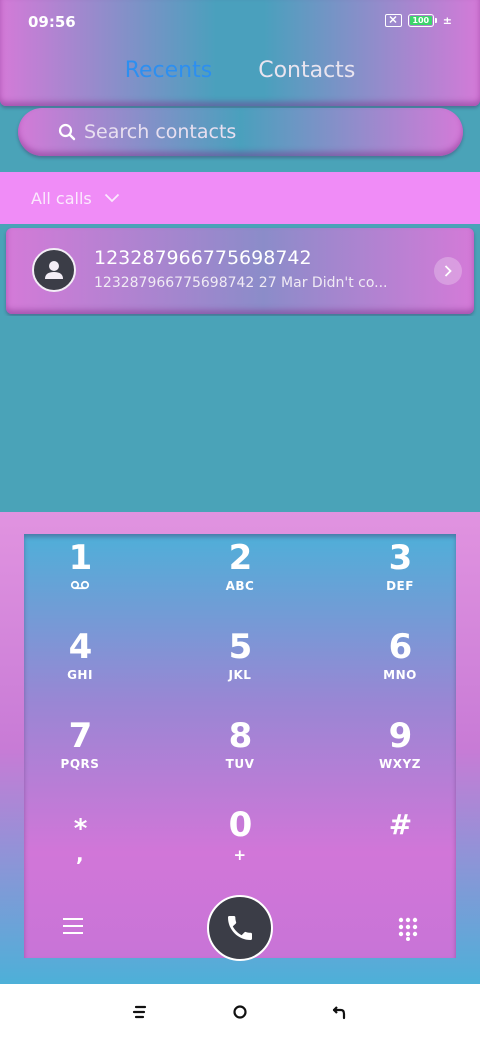  I want to click on key-6: 6 MNO, so click(400, 656).